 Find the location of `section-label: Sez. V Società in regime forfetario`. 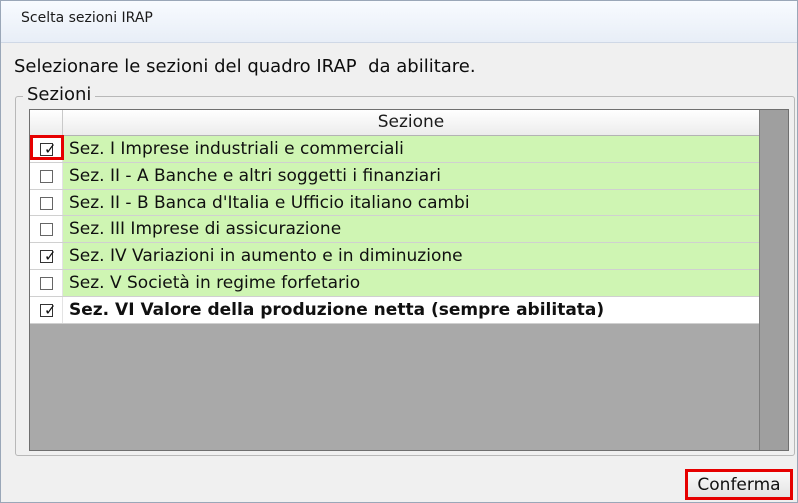

section-label: Sez. V Società in regime forfetario is located at coordinates (215, 282).